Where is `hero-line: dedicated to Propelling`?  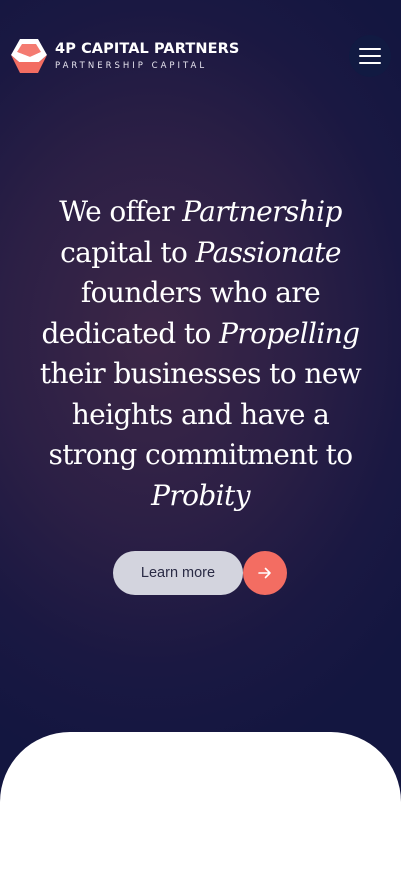
hero-line: dedicated to Propelling is located at coordinates (200, 333).